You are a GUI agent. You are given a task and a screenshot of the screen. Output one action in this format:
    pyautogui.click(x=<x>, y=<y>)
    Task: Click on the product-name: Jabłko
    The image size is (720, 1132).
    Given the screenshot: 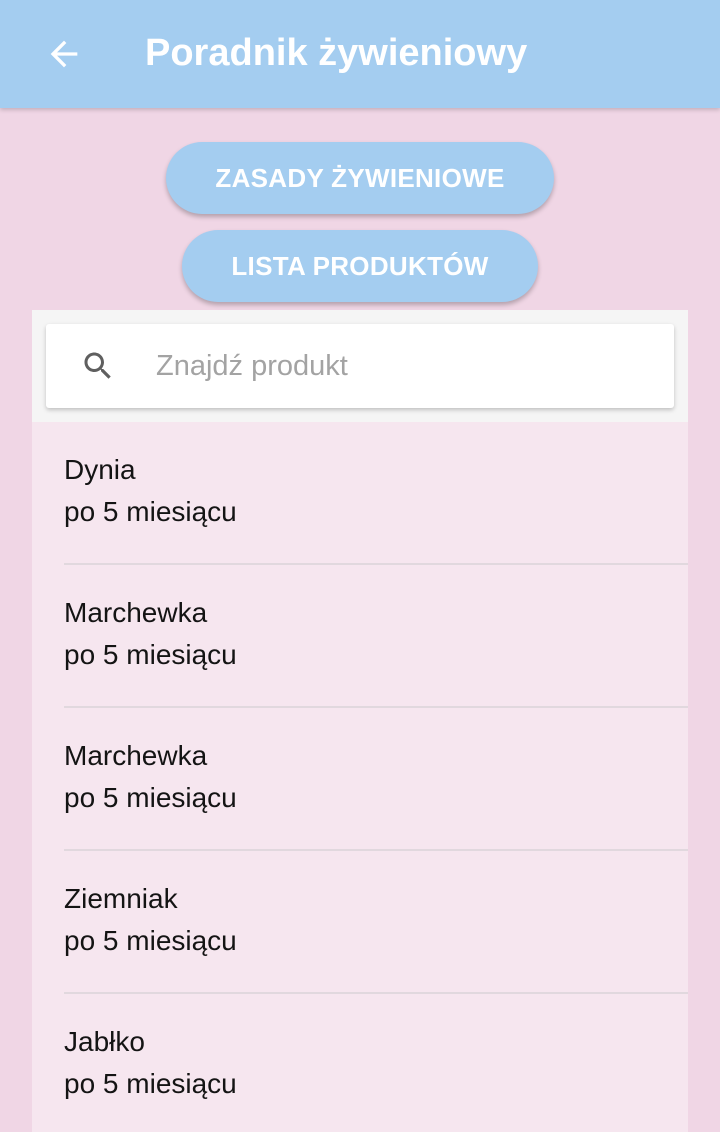 What is the action you would take?
    pyautogui.click(x=104, y=1041)
    